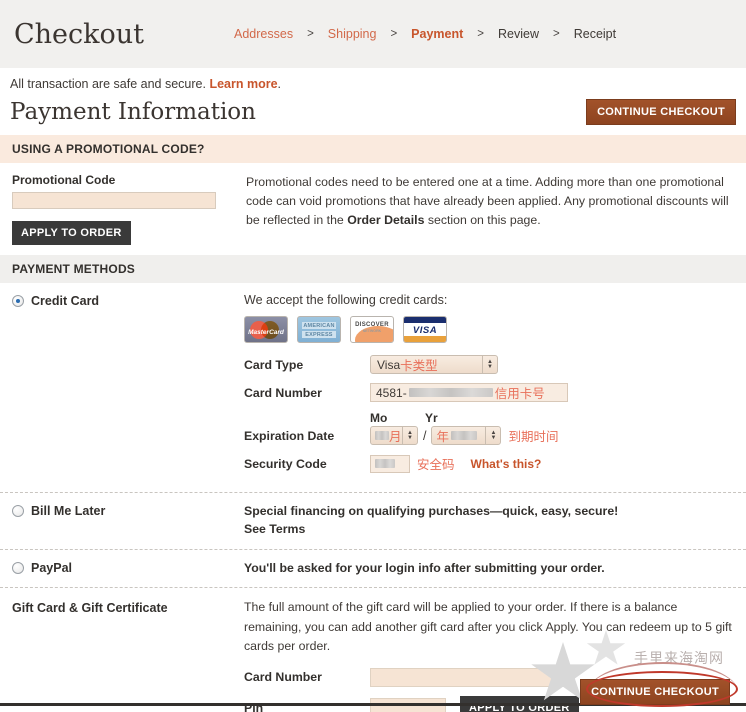  Describe the element at coordinates (552, 418) in the screenshot. I see `expiration-column-headers: Mo Yr` at that location.